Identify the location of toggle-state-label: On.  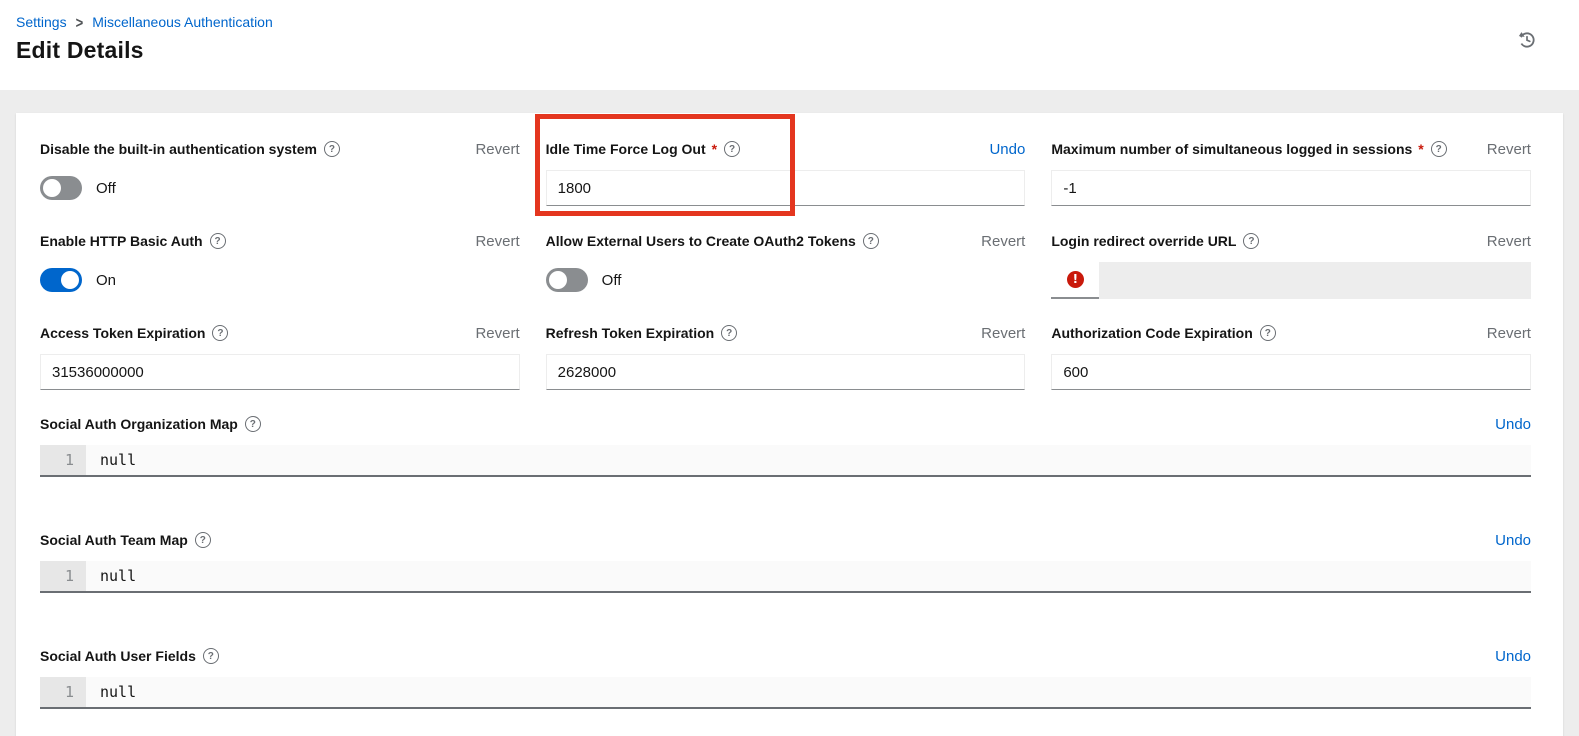
(106, 280).